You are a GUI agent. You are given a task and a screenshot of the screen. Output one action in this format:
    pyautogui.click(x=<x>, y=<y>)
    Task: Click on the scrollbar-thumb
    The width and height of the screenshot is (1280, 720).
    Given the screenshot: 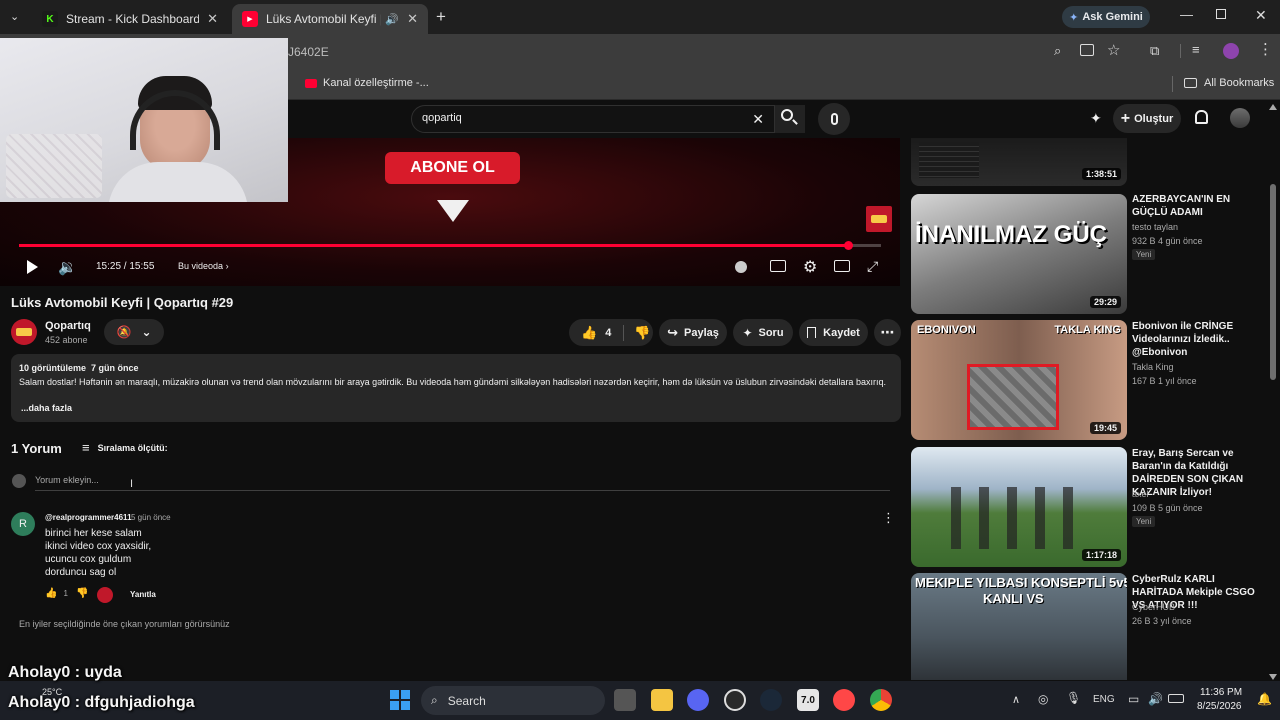 What is the action you would take?
    pyautogui.click(x=1273, y=282)
    